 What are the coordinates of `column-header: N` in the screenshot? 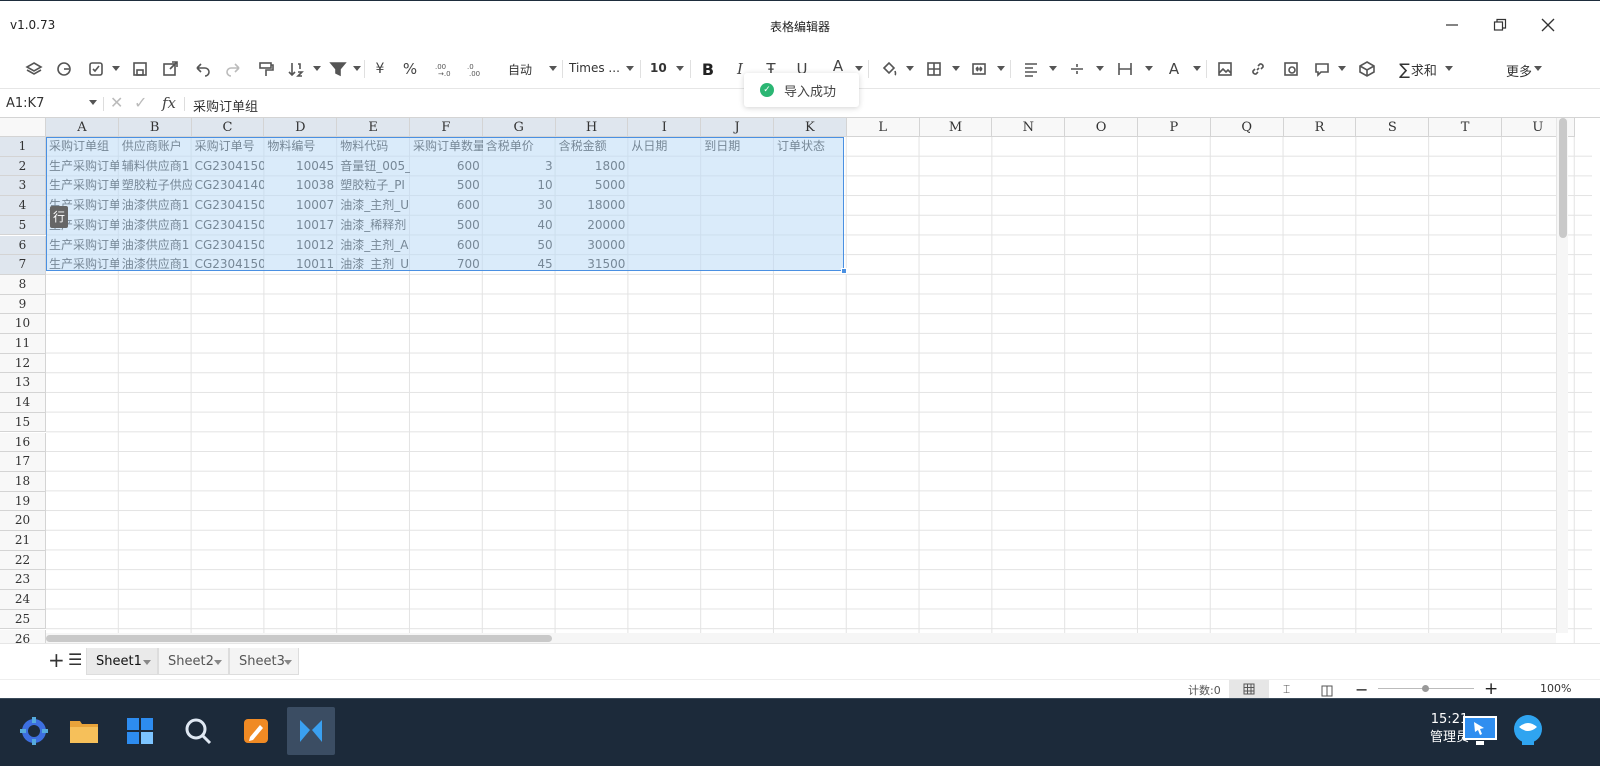 It's located at (1029, 127).